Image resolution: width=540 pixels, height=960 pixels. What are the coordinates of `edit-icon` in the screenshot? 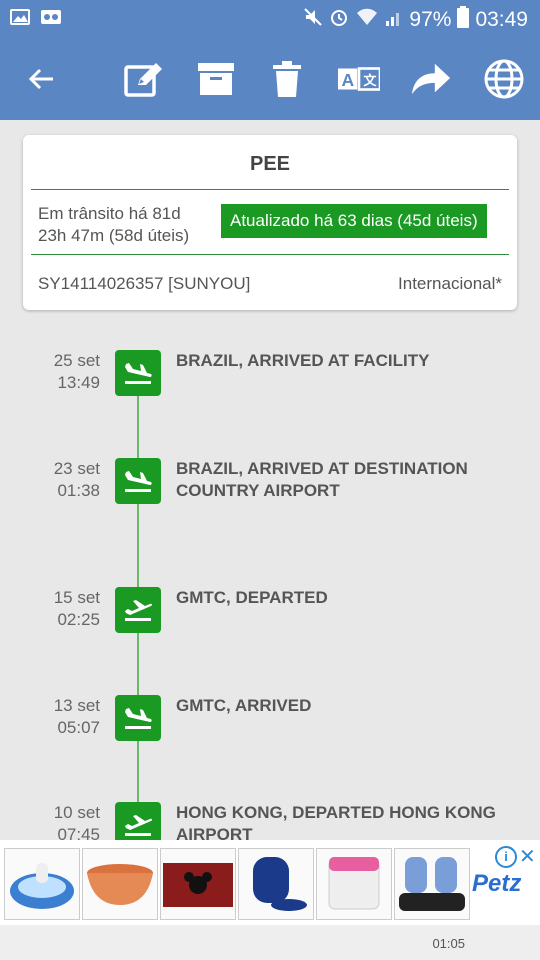 It's located at (144, 79).